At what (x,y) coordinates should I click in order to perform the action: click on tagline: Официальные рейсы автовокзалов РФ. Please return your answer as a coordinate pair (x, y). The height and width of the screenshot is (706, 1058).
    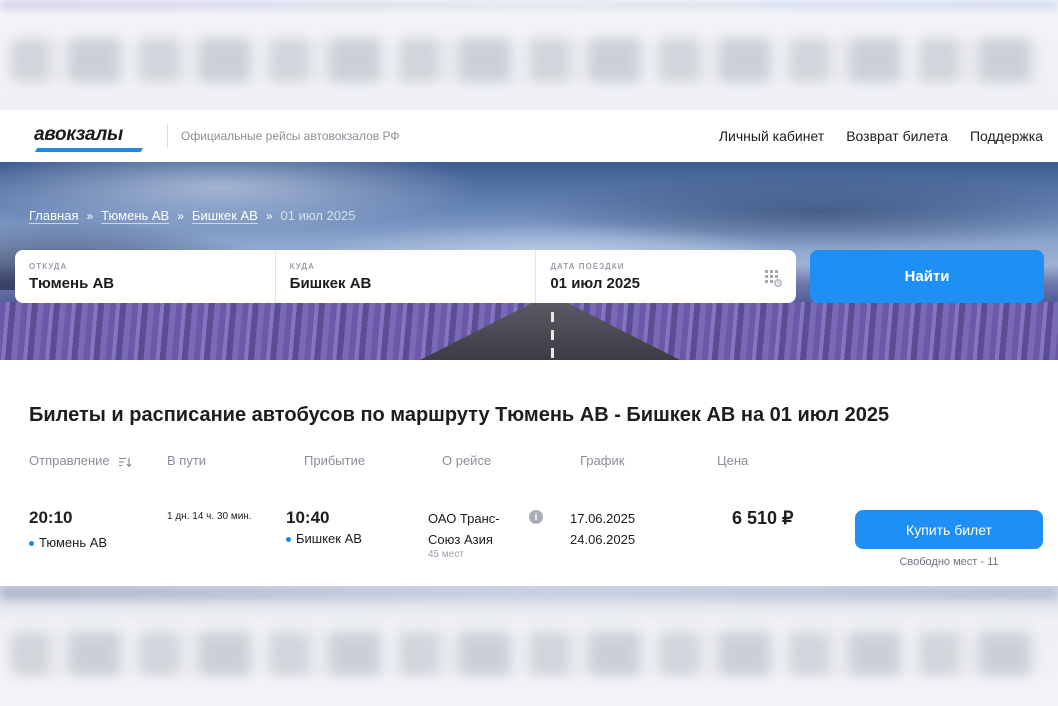
    Looking at the image, I should click on (290, 136).